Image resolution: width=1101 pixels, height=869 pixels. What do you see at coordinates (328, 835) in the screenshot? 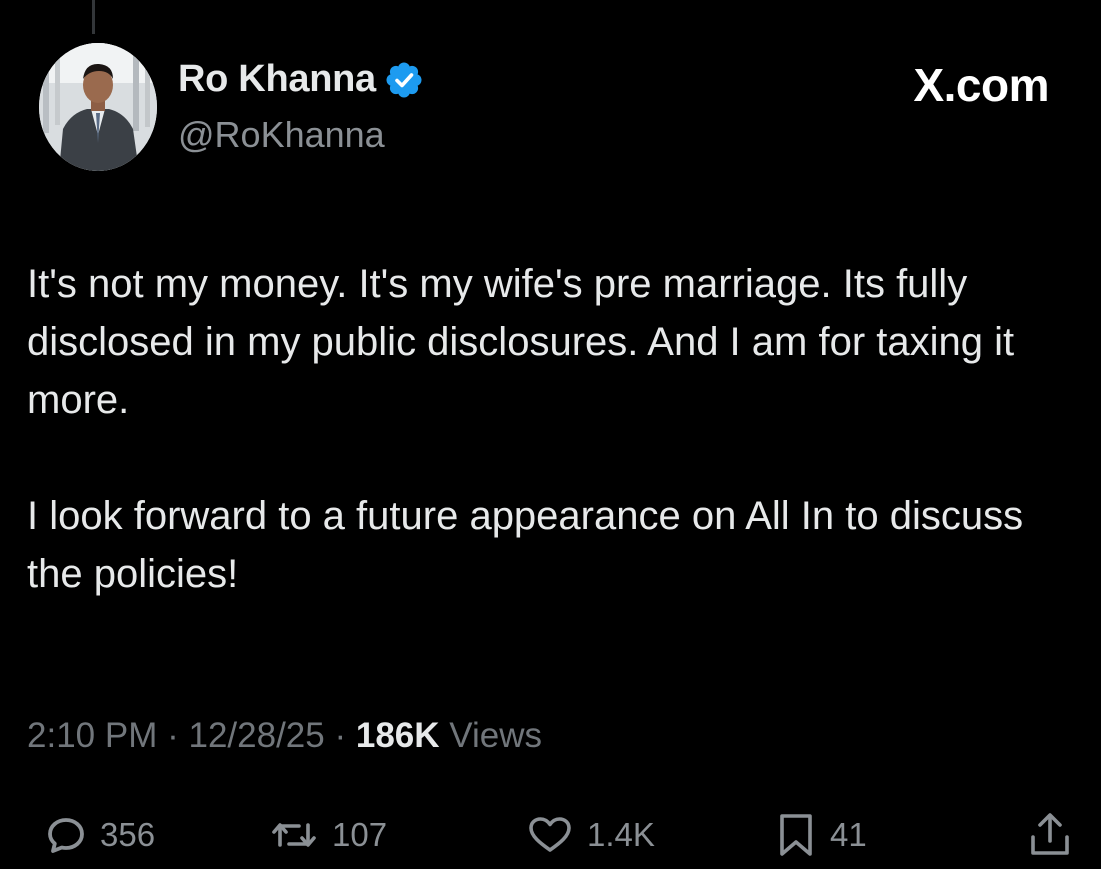
I see `repost-button: 107` at bounding box center [328, 835].